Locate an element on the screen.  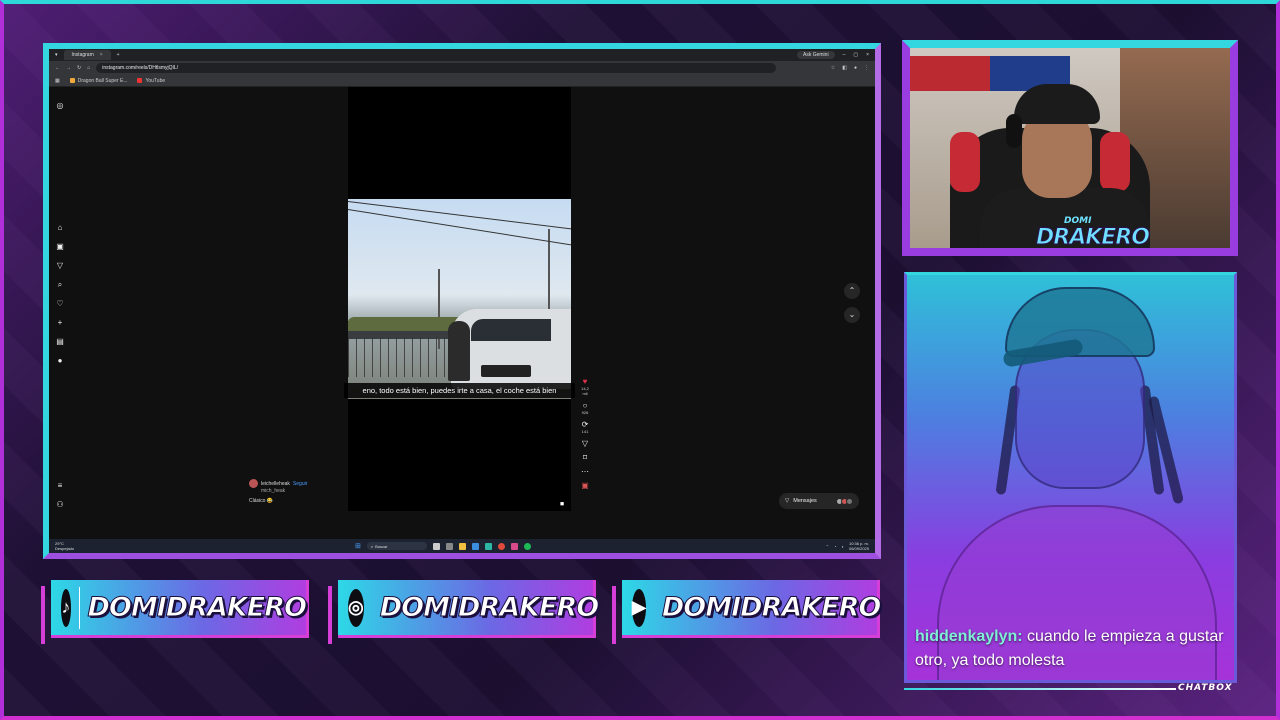
file-explorer-icon is located at coordinates (462, 546).